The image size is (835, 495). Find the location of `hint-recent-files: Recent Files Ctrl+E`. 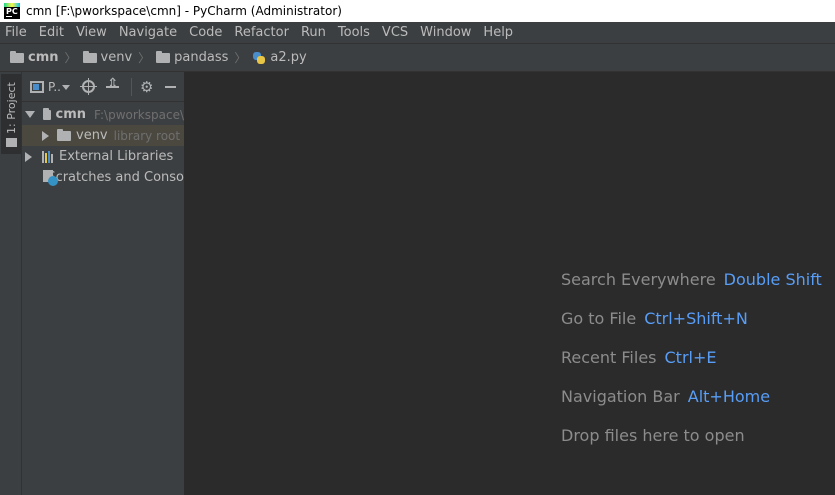

hint-recent-files: Recent Files Ctrl+E is located at coordinates (638, 357).